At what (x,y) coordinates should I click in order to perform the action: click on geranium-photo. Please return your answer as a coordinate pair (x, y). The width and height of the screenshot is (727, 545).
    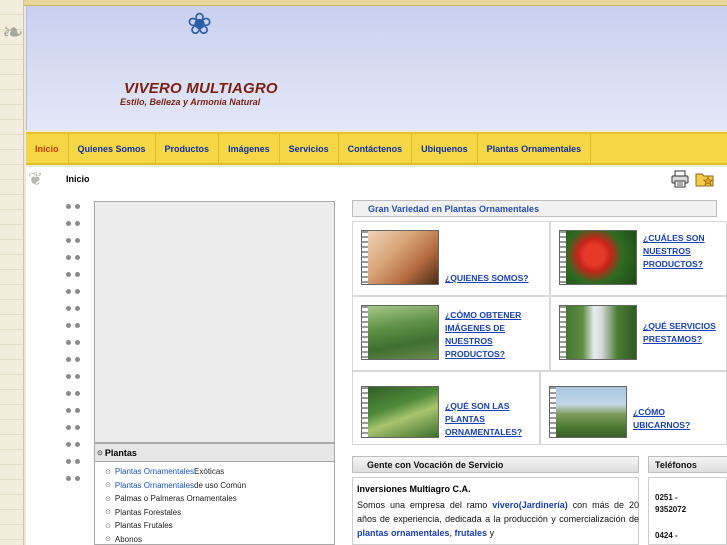
    Looking at the image, I should click on (598, 257).